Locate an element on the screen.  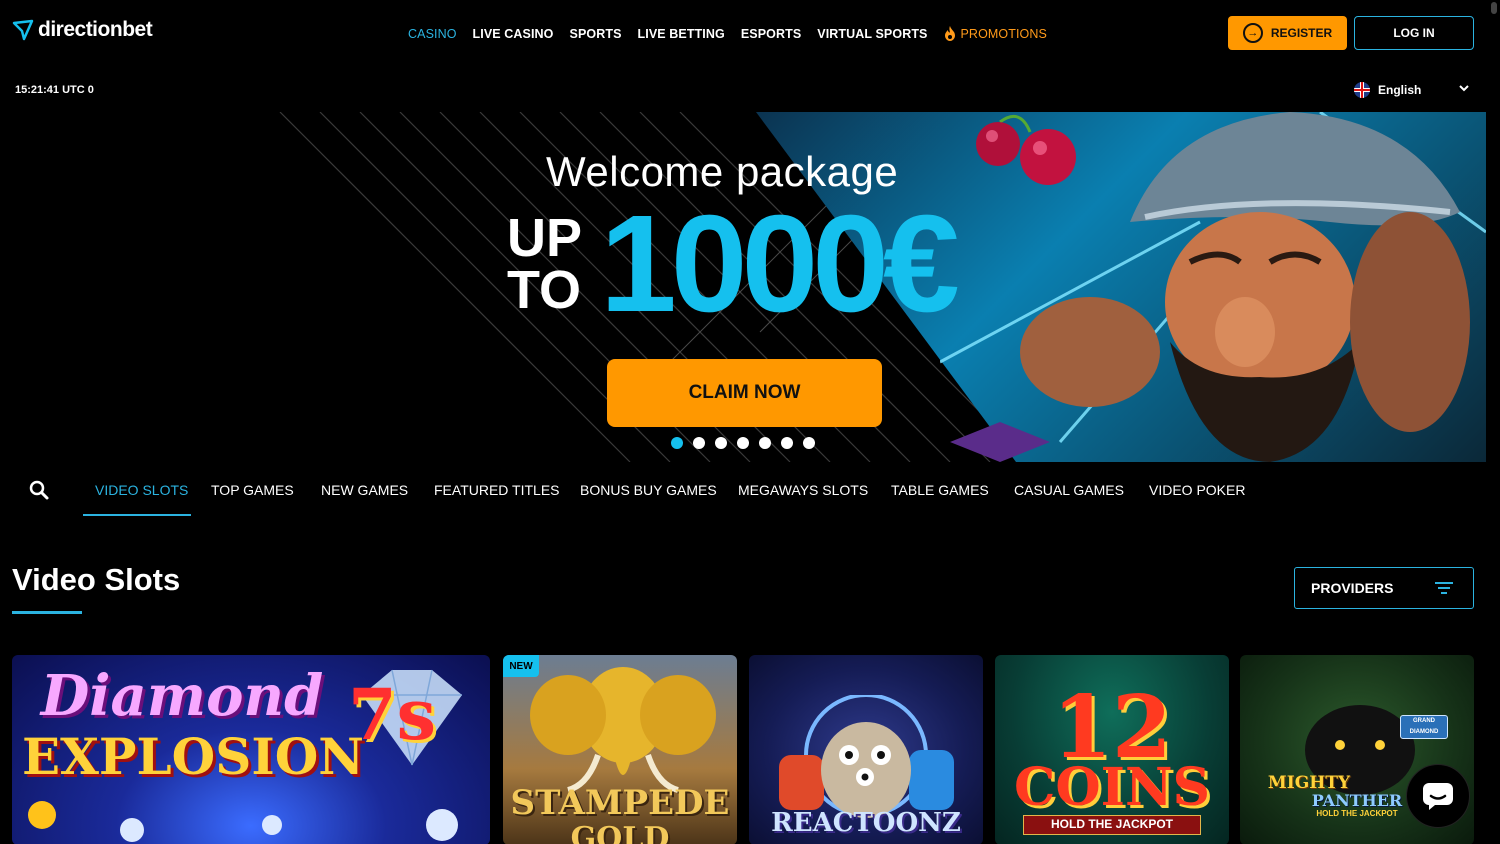
coins-decoration is located at coordinates (243, 821).